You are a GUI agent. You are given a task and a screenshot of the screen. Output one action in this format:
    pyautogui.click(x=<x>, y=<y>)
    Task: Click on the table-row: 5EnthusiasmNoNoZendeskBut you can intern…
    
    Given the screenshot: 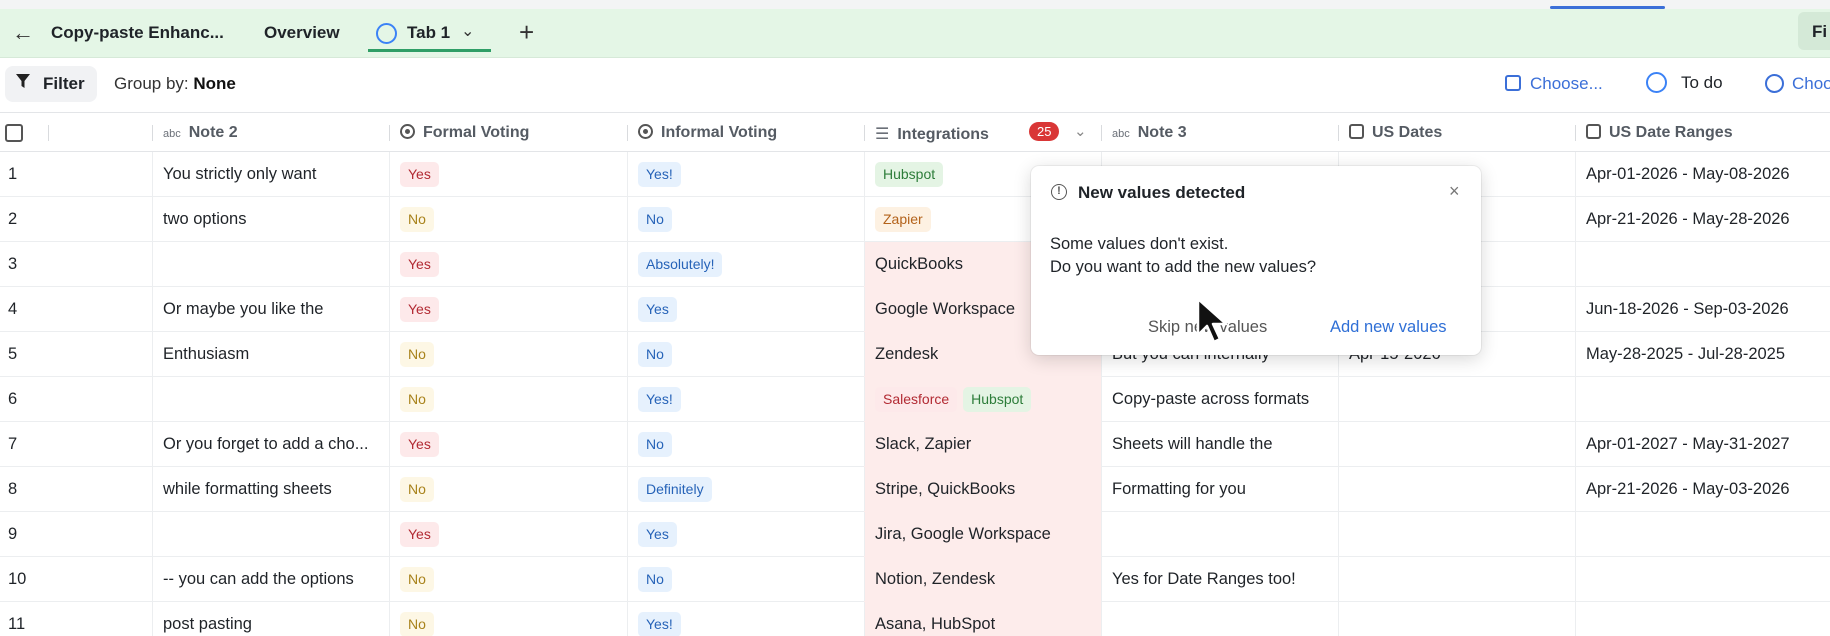 What is the action you would take?
    pyautogui.click(x=915, y=354)
    